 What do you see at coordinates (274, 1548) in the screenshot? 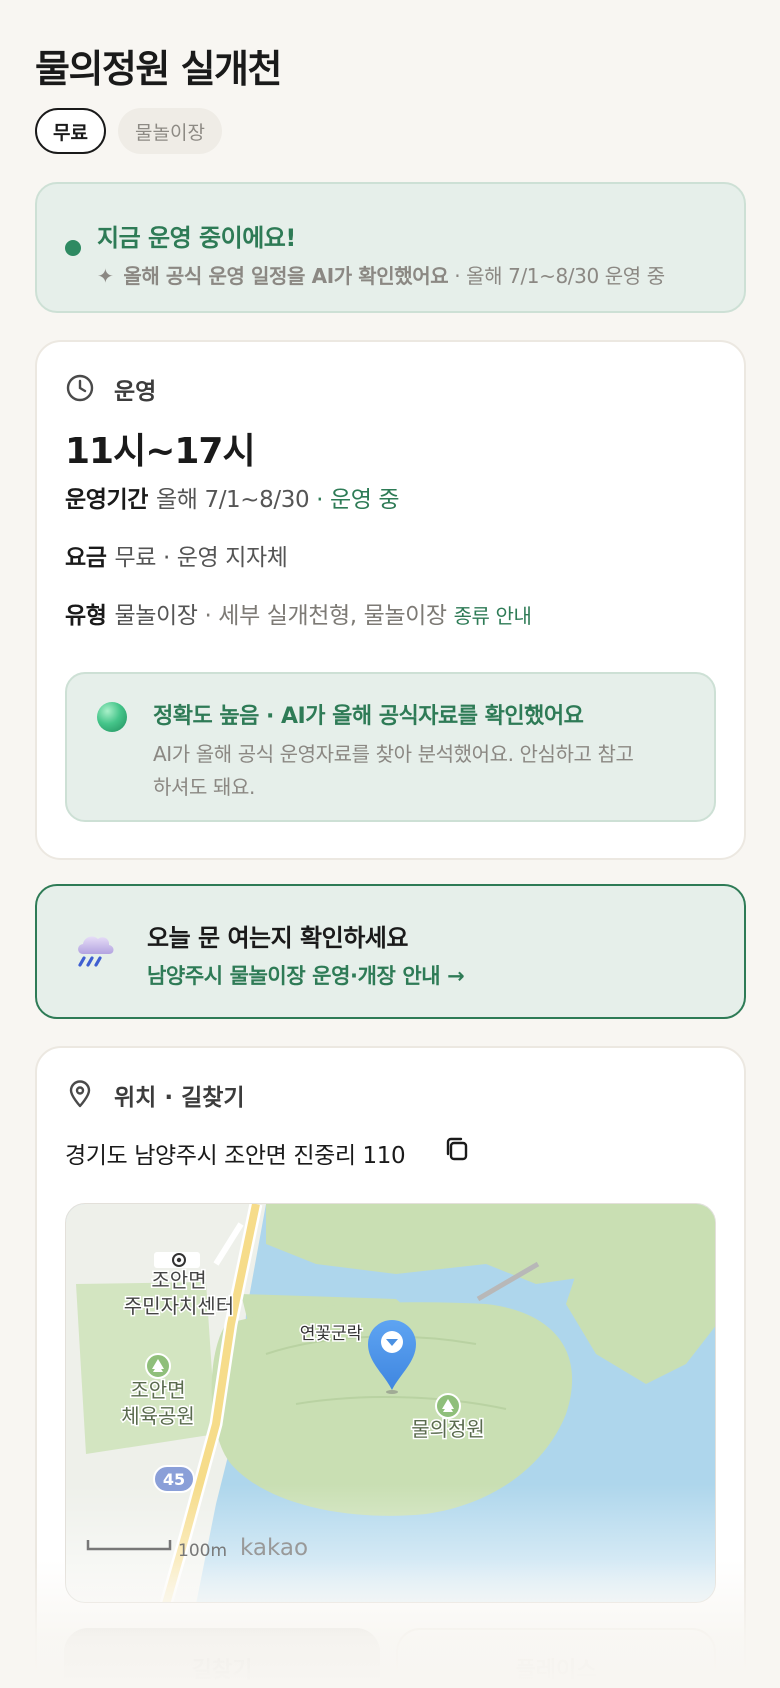
I see `map-brand-logo: kakao` at bounding box center [274, 1548].